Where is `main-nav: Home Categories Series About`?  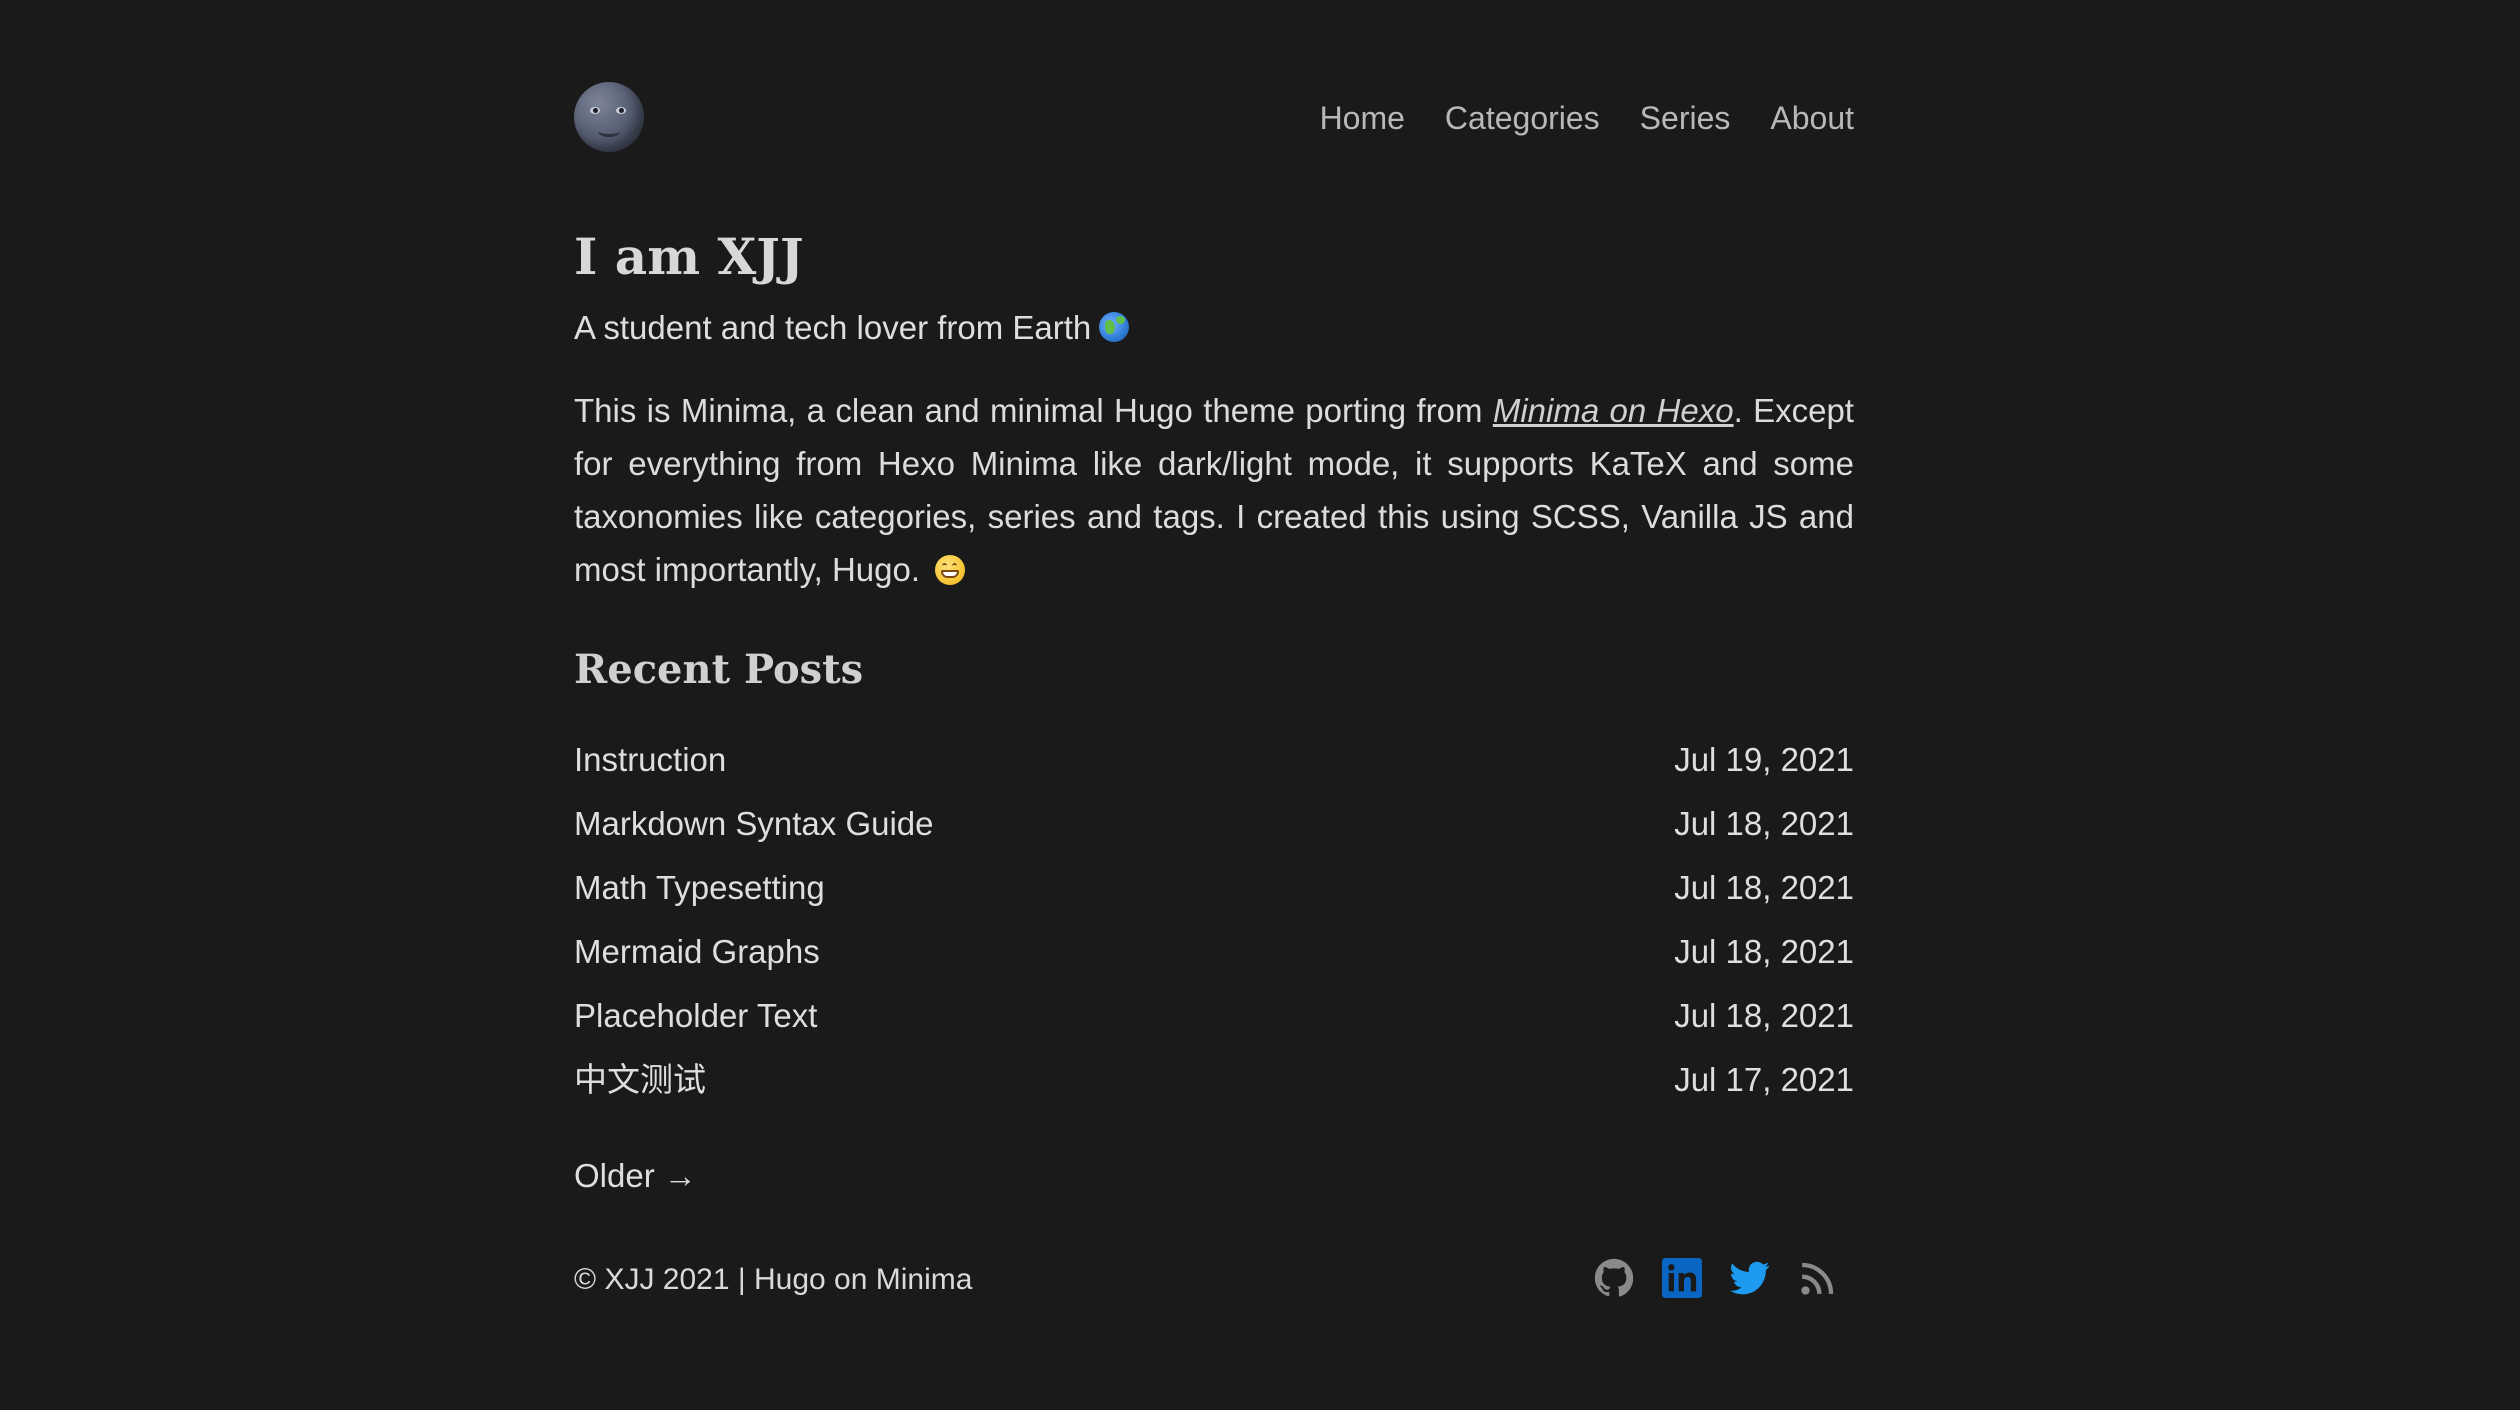 main-nav: Home Categories Series About is located at coordinates (1587, 118).